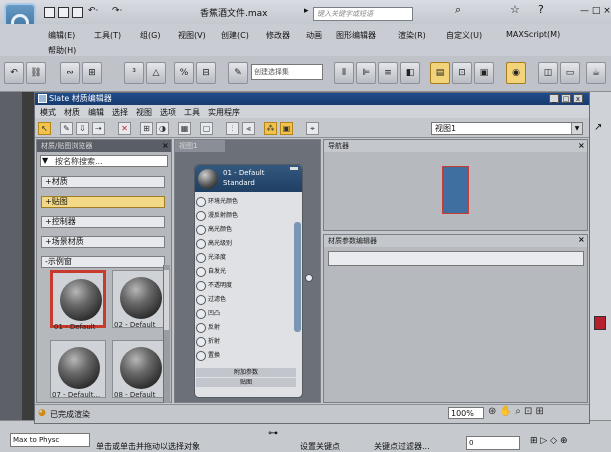 This screenshot has height=452, width=611. I want to click on put-material-icon: ⇩, so click(82, 128).